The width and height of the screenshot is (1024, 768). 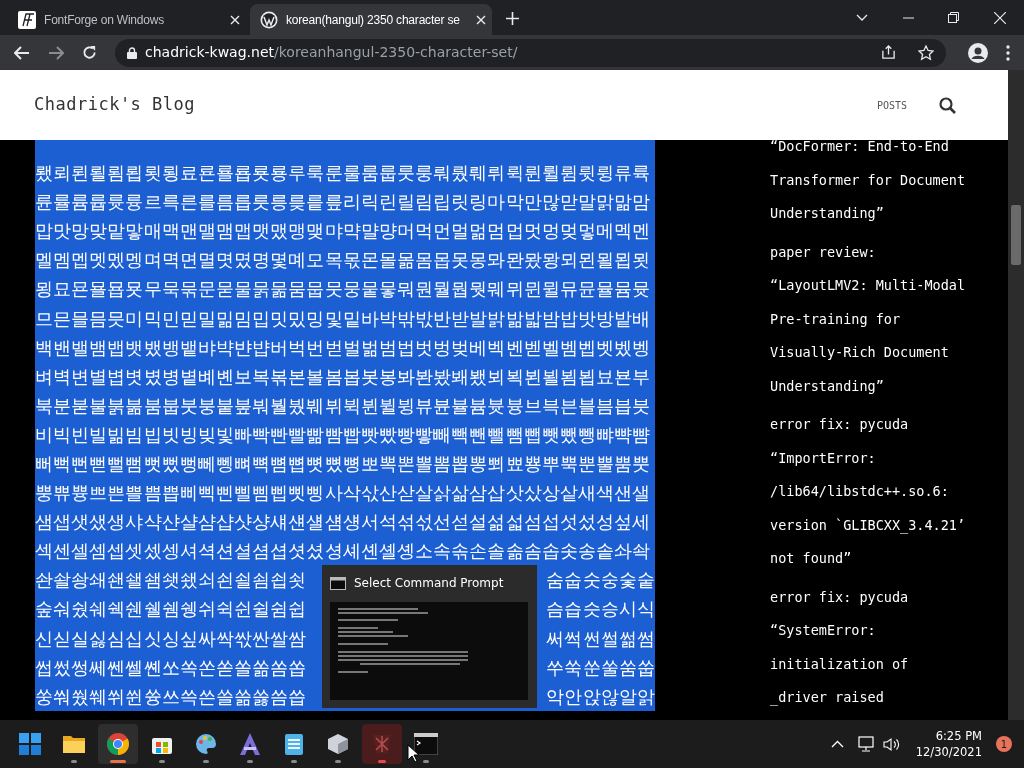 I want to click on hangul-text-line: 뿡쀼쁑쁘쁜쁠쁨쁩삐삑삔삘삠삡삣삥사삭삯산삳살삵삶삼삽삿샀상샅새색샌샐, so click(x=343, y=493).